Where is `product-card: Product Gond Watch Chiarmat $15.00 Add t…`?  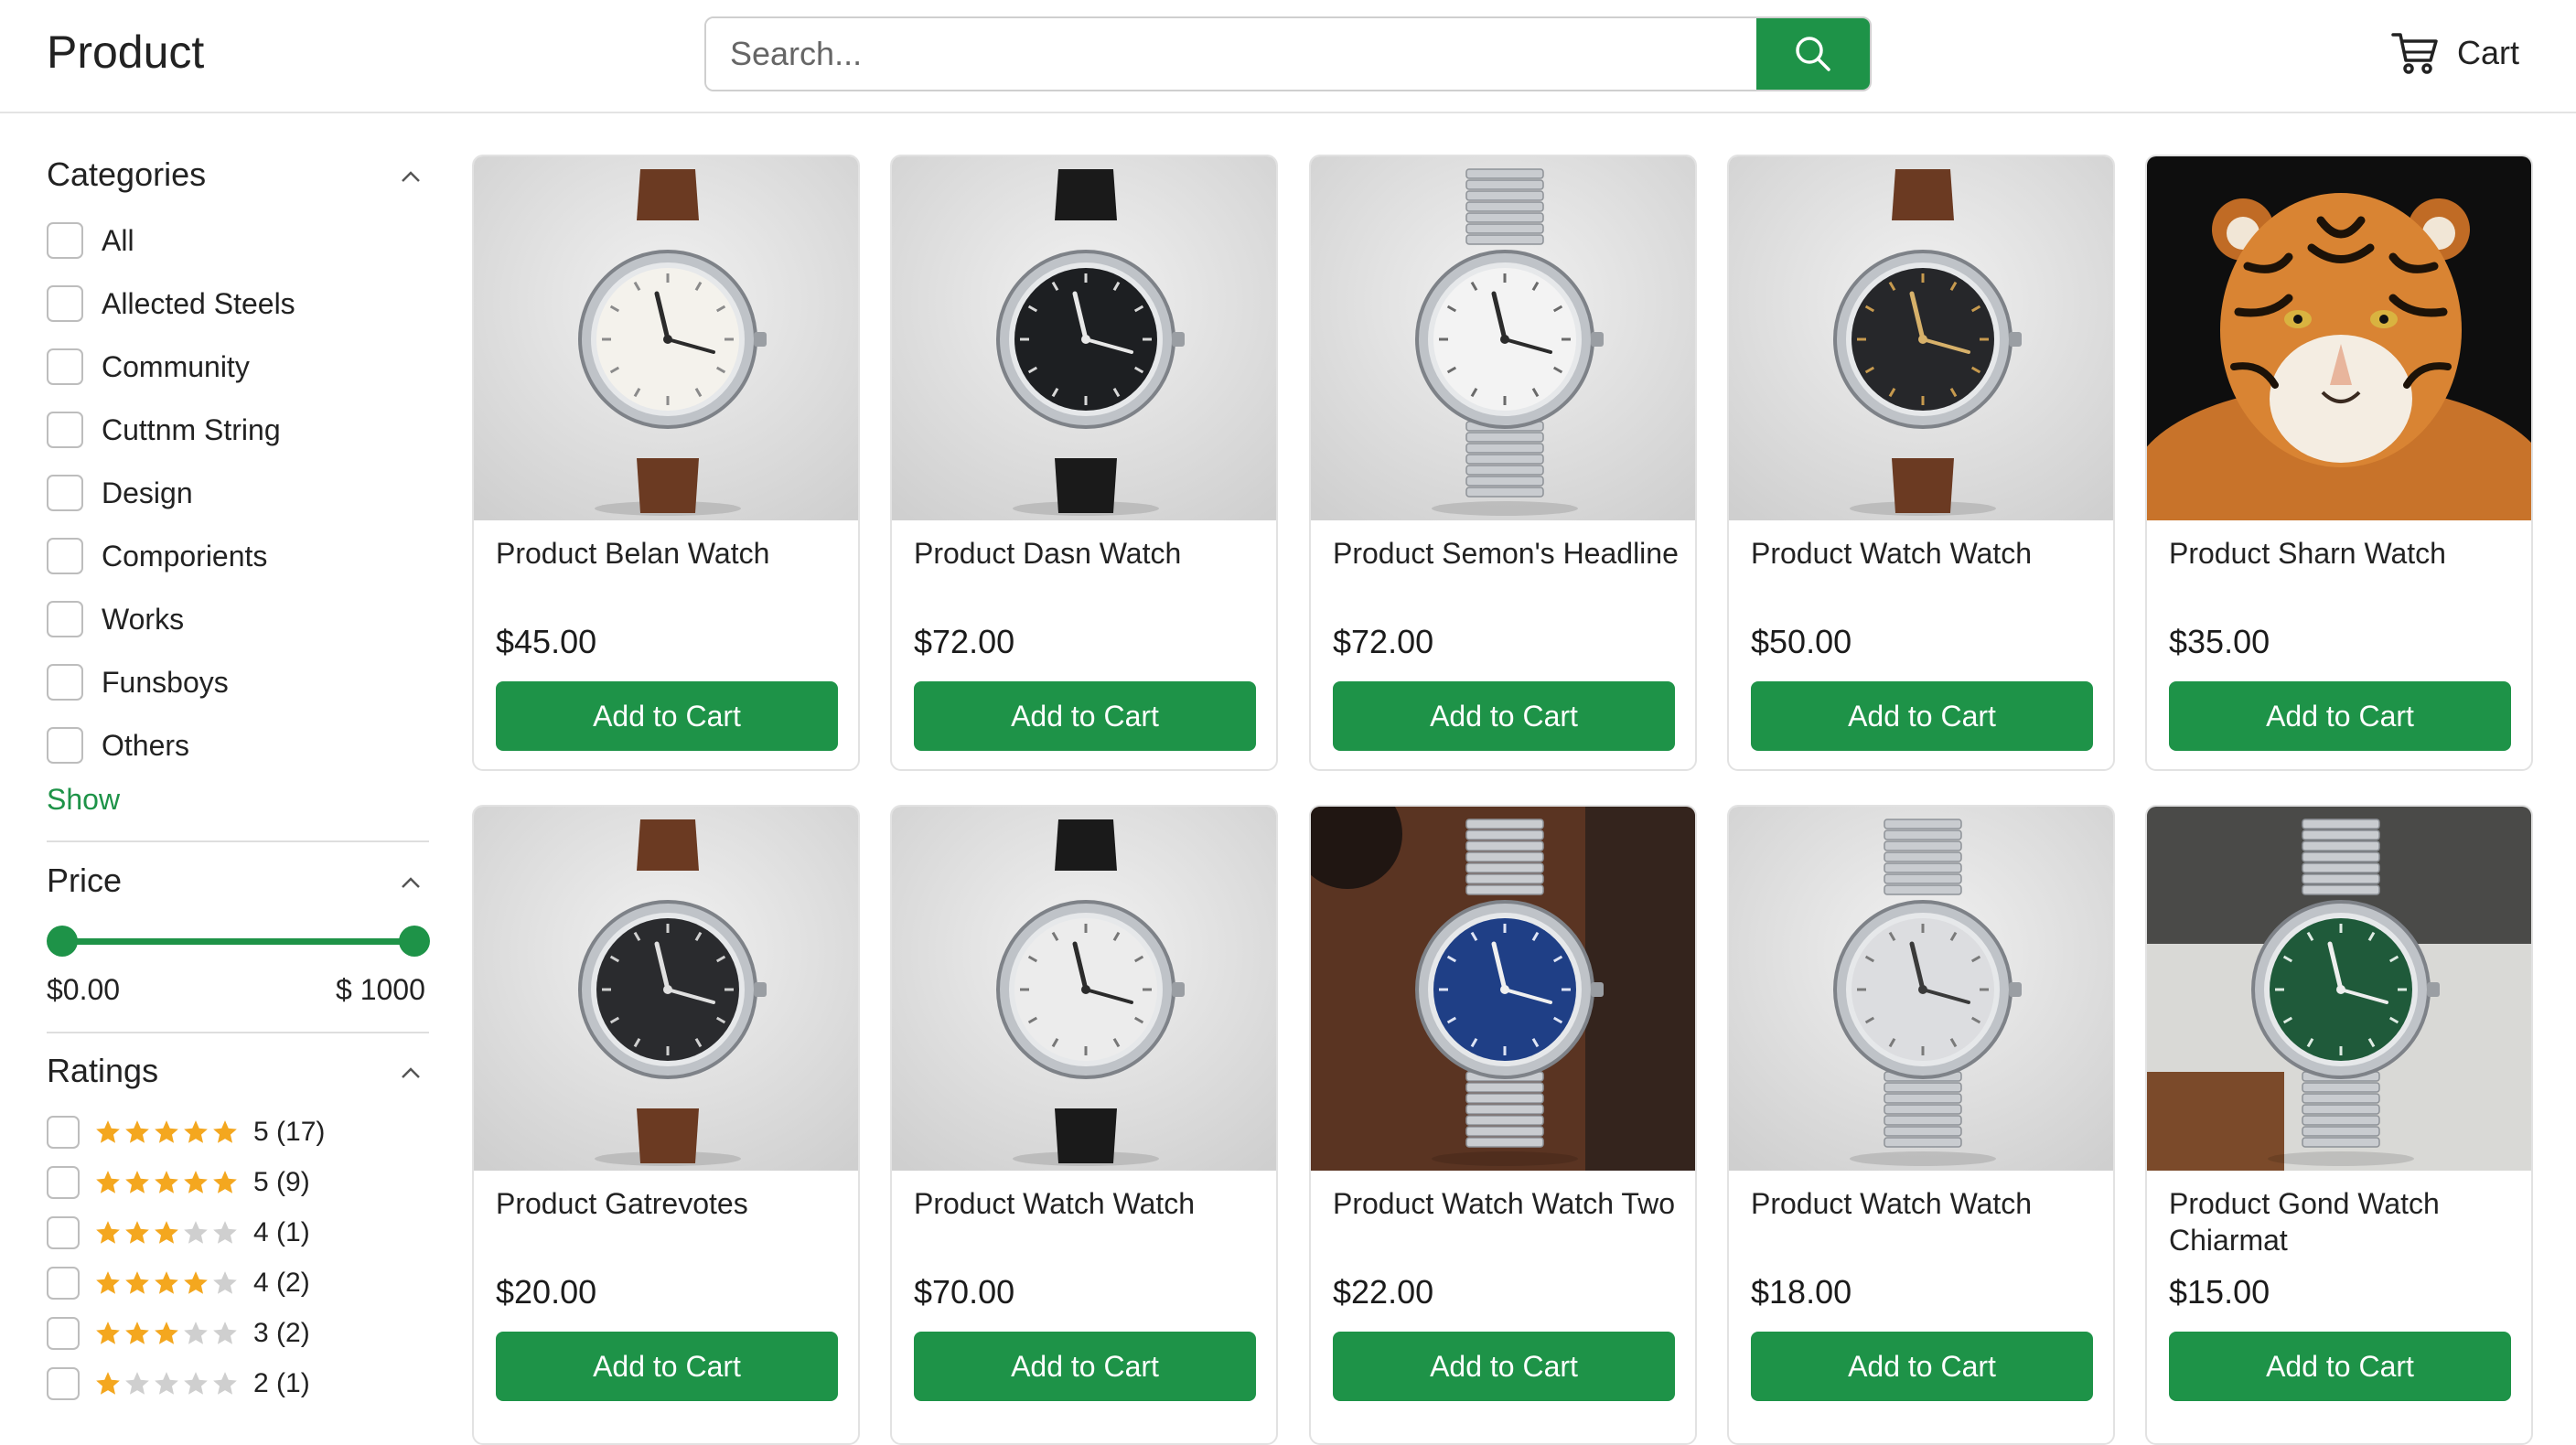
product-card: Product Gond Watch Chiarmat $15.00 Add t… is located at coordinates (2339, 1125).